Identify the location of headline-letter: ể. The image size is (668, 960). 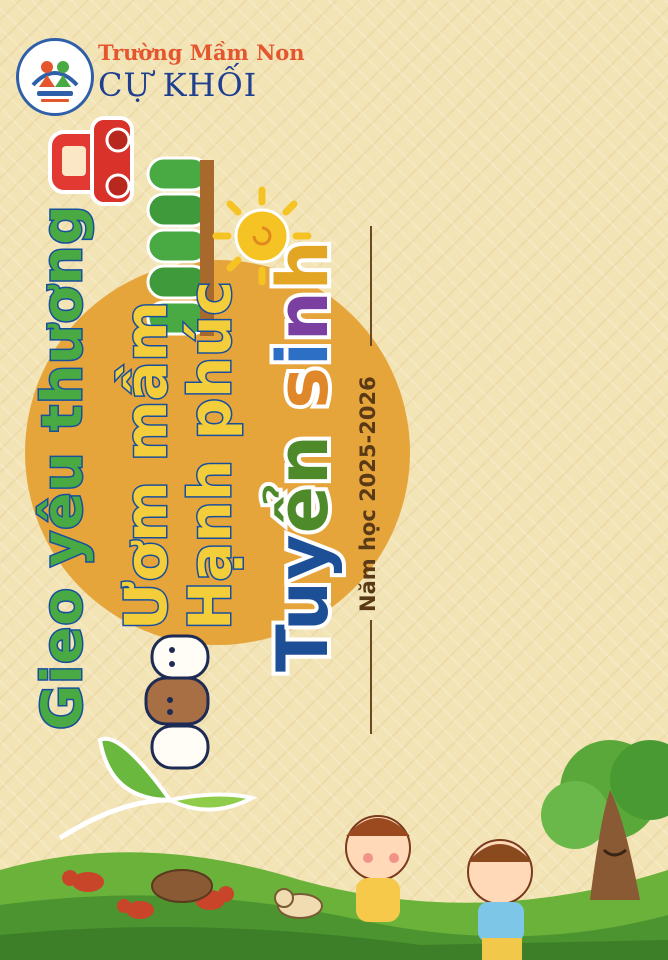
(303, 509).